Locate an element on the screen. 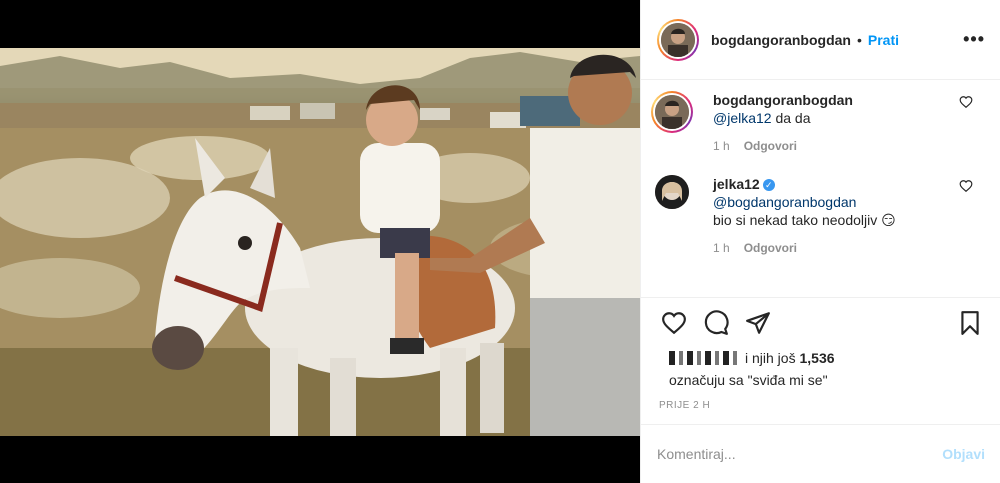 The width and height of the screenshot is (1000, 483). comment-input is located at coordinates (800, 454).